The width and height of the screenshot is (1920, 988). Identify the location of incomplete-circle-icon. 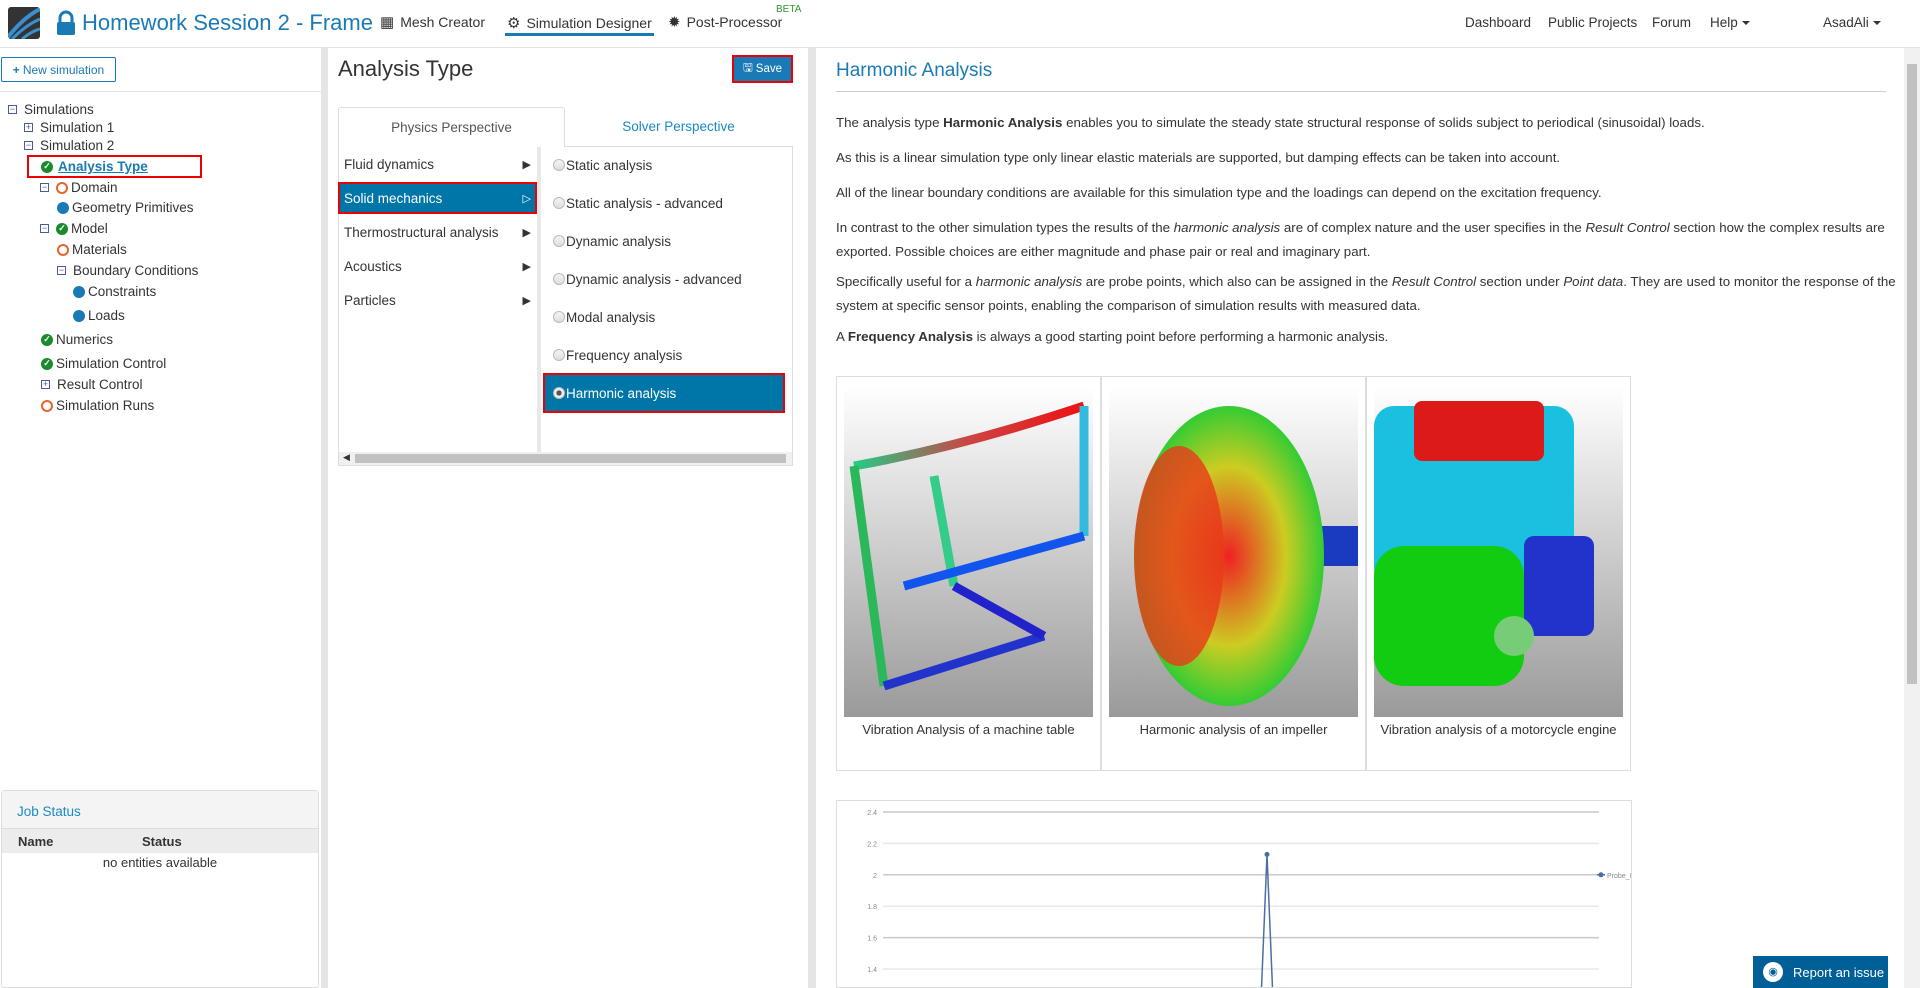
(47, 405).